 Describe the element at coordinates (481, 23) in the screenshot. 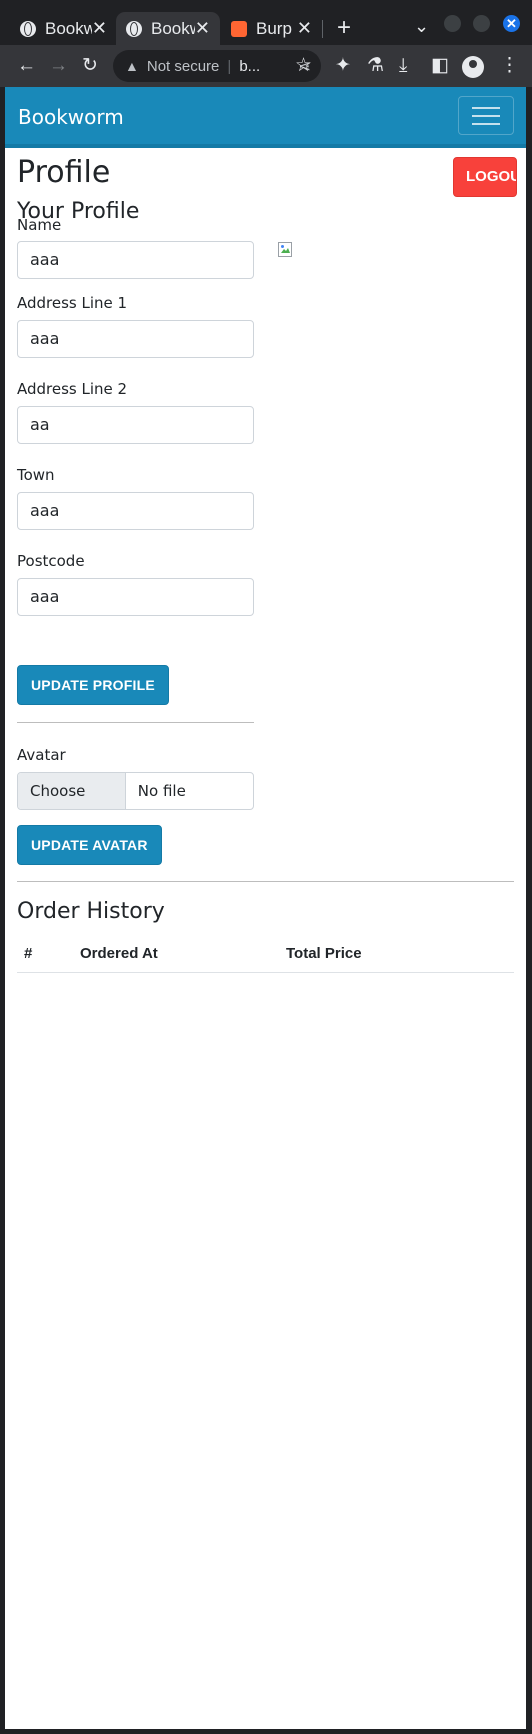

I see `maximize-icon` at that location.